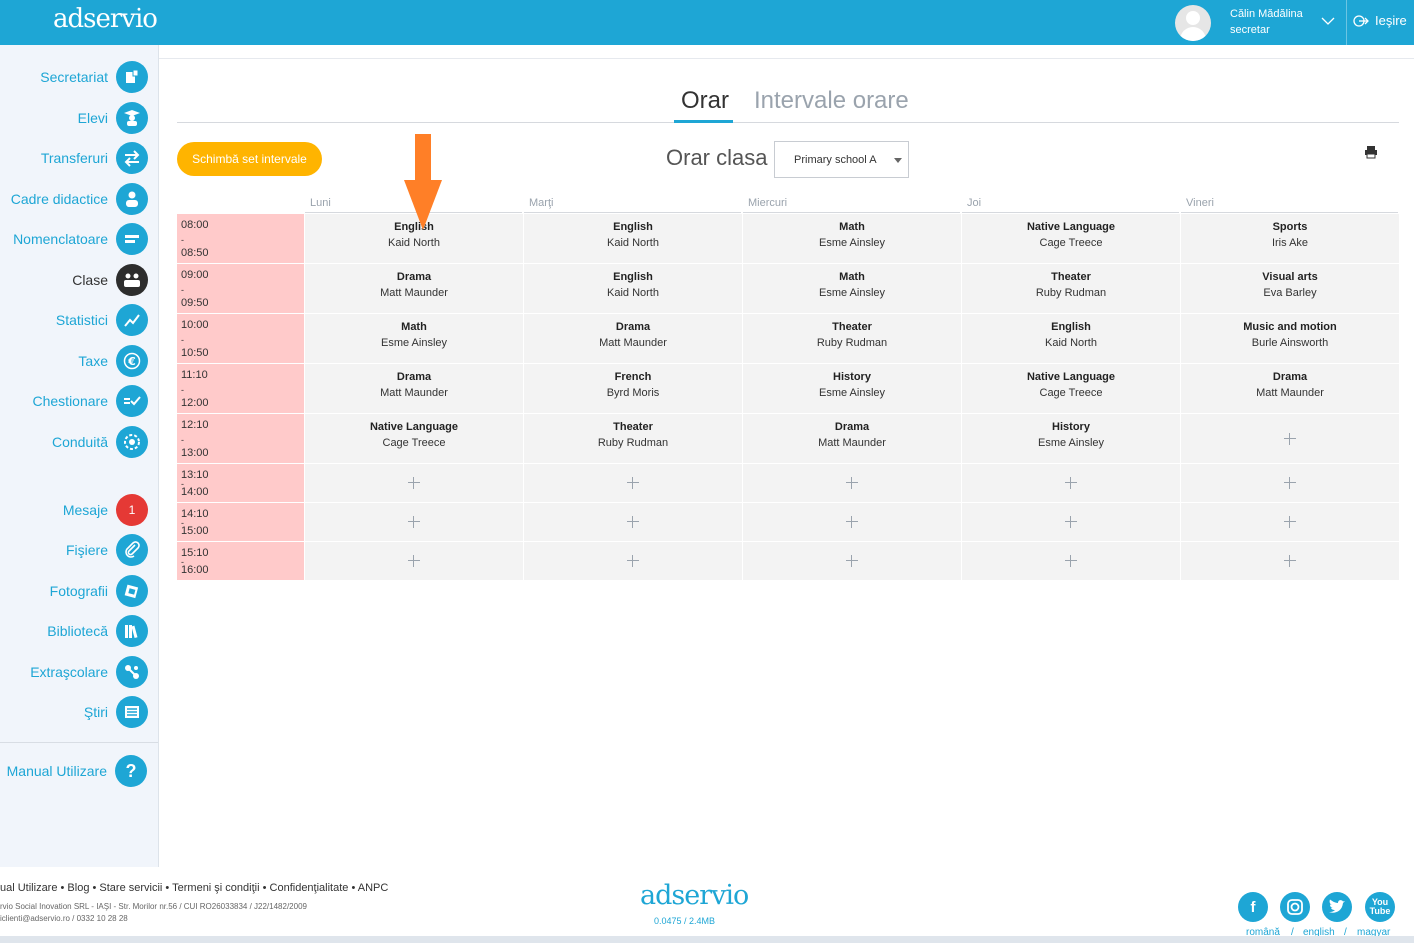 This screenshot has width=1414, height=943. What do you see at coordinates (77, 771) in the screenshot?
I see `sidebar-item-manual-utilizare: Manual Utilizare?` at bounding box center [77, 771].